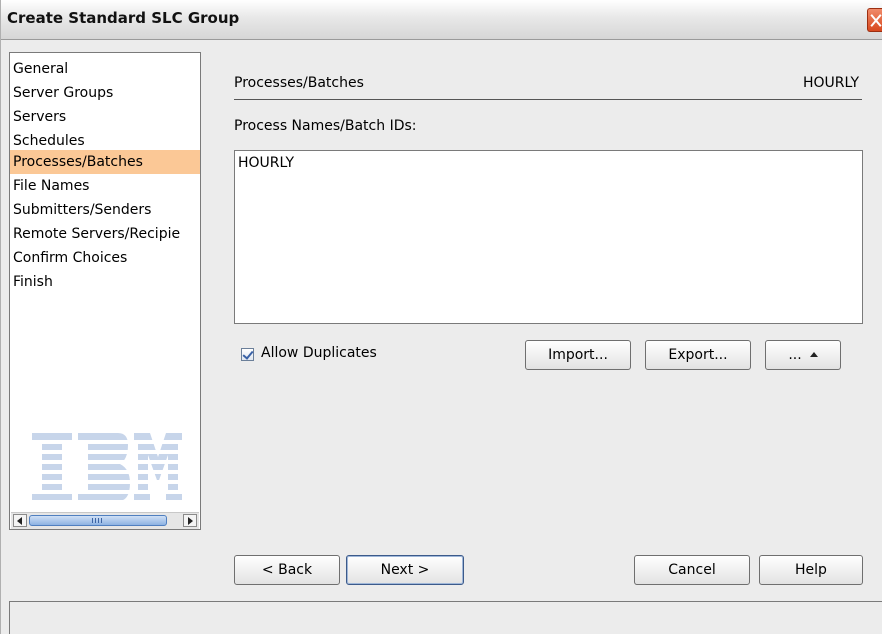  Describe the element at coordinates (105, 282) in the screenshot. I see `nav-item-finish: Finish` at that location.